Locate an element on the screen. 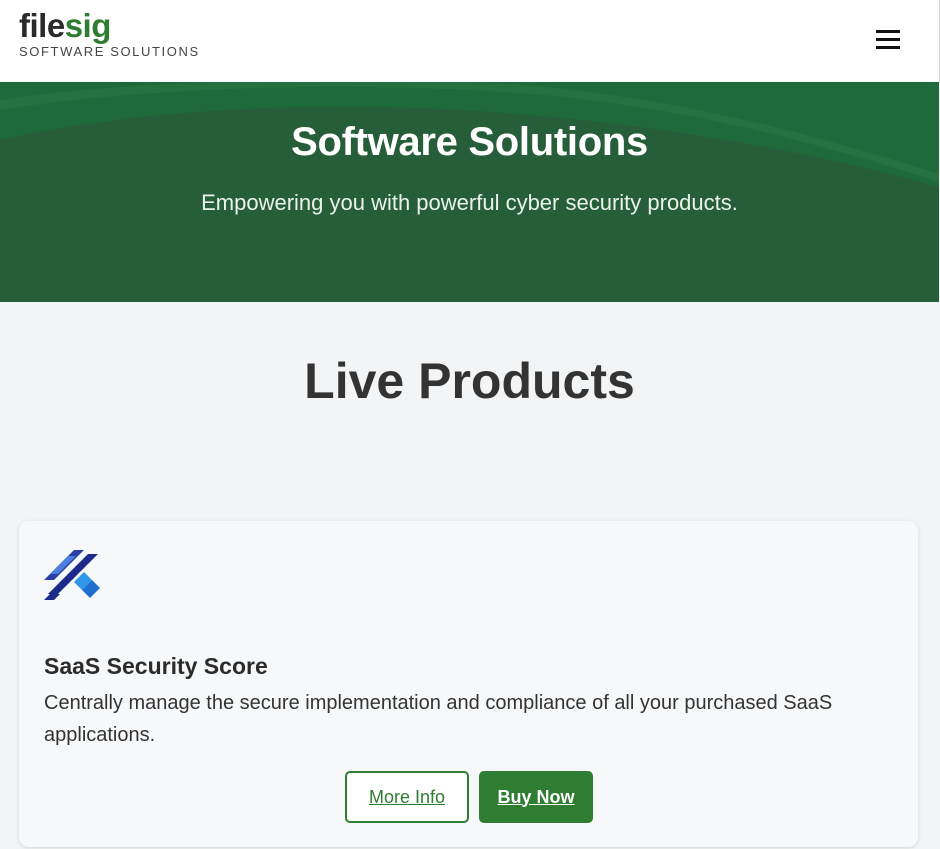 This screenshot has width=940, height=849. filesig-logo: filesig SOFTWARE SOLUTIONS is located at coordinates (109, 32).